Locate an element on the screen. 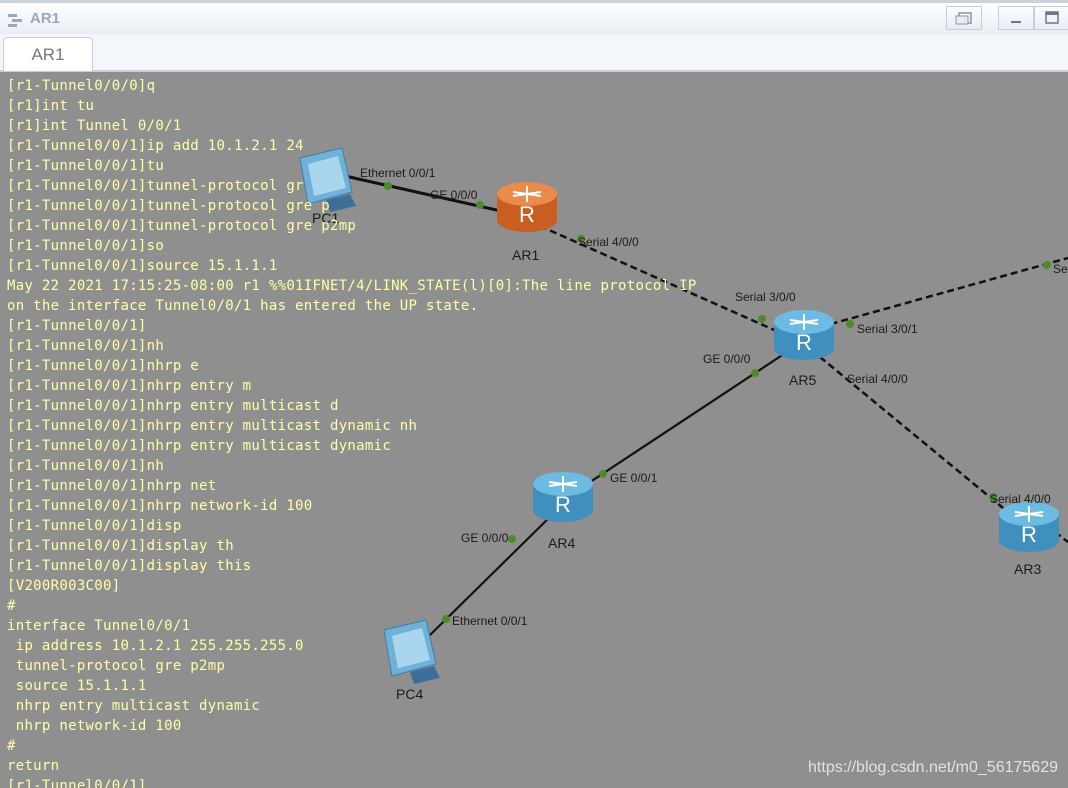 Image resolution: width=1068 pixels, height=788 pixels. console-line: [r1-Tunnel0/0/0]q is located at coordinates (81, 86).